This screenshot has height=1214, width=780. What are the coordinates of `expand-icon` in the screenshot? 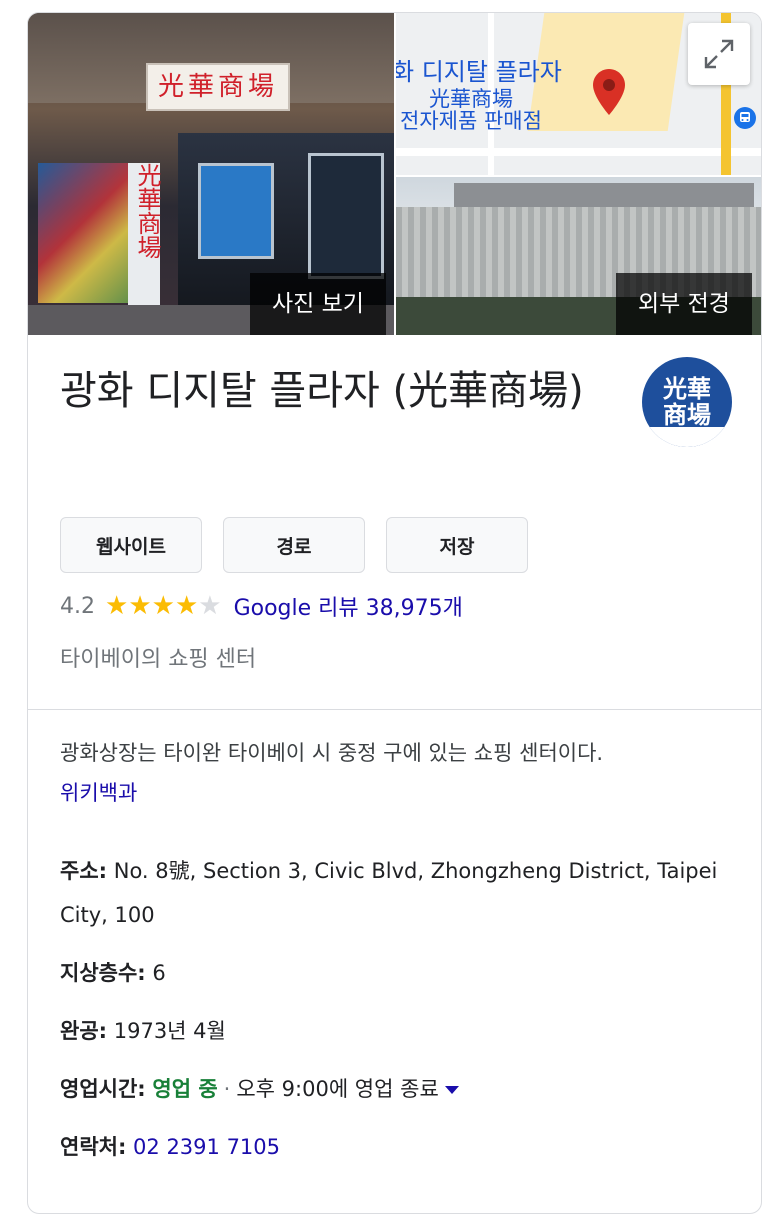 It's located at (719, 54).